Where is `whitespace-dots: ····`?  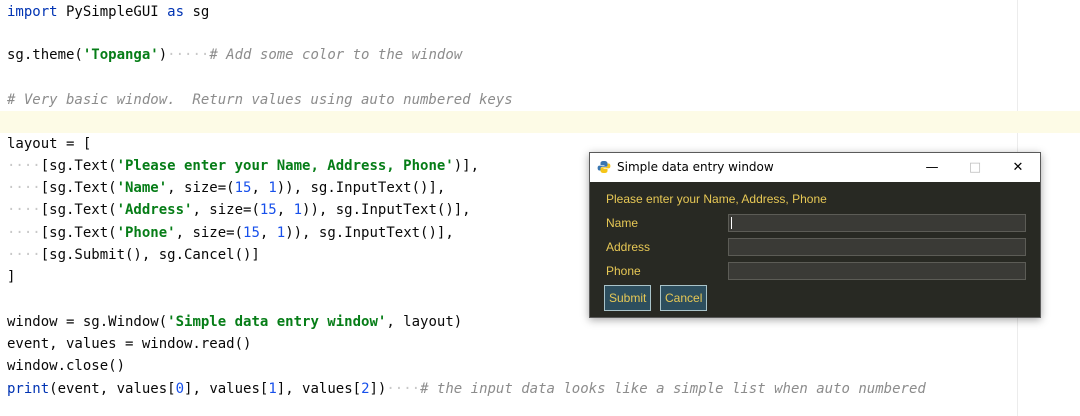
whitespace-dots: ···· is located at coordinates (403, 389).